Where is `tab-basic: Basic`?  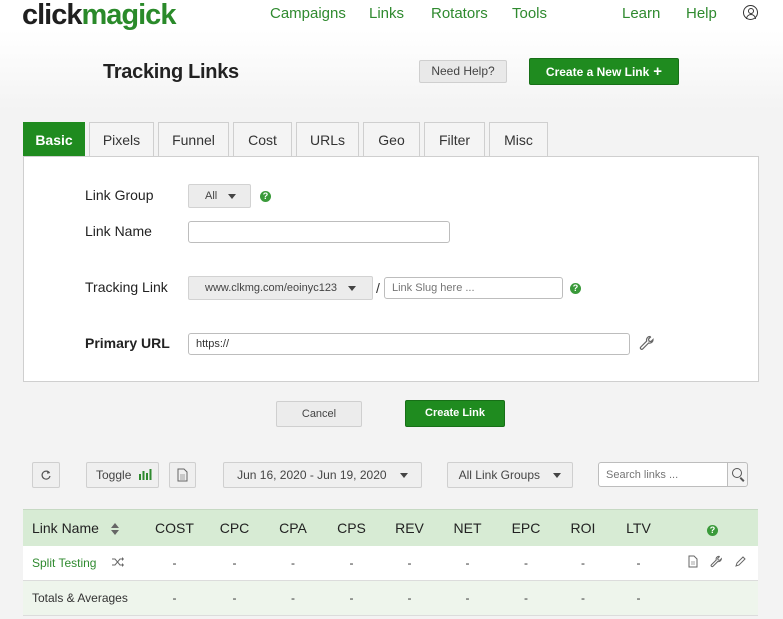 tab-basic: Basic is located at coordinates (54, 139).